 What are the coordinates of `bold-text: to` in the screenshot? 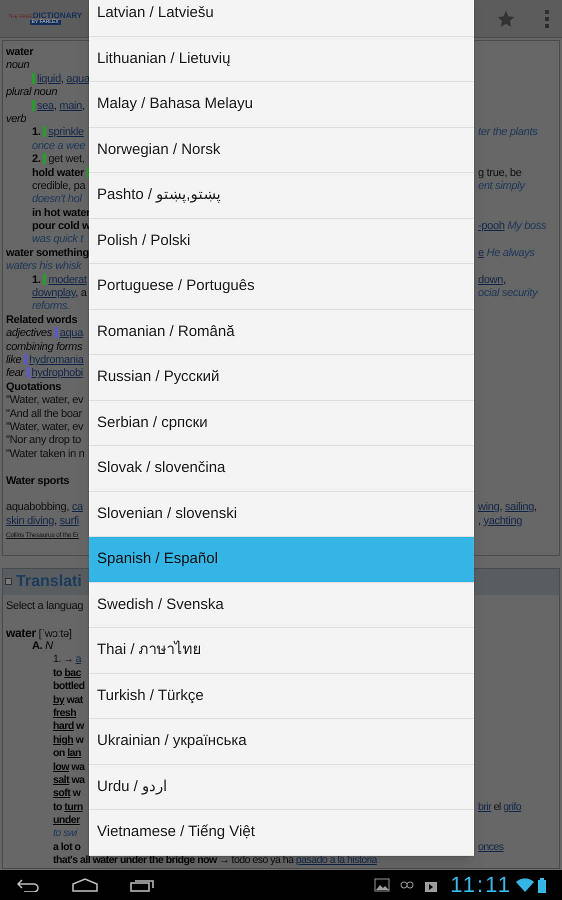 It's located at (58, 806).